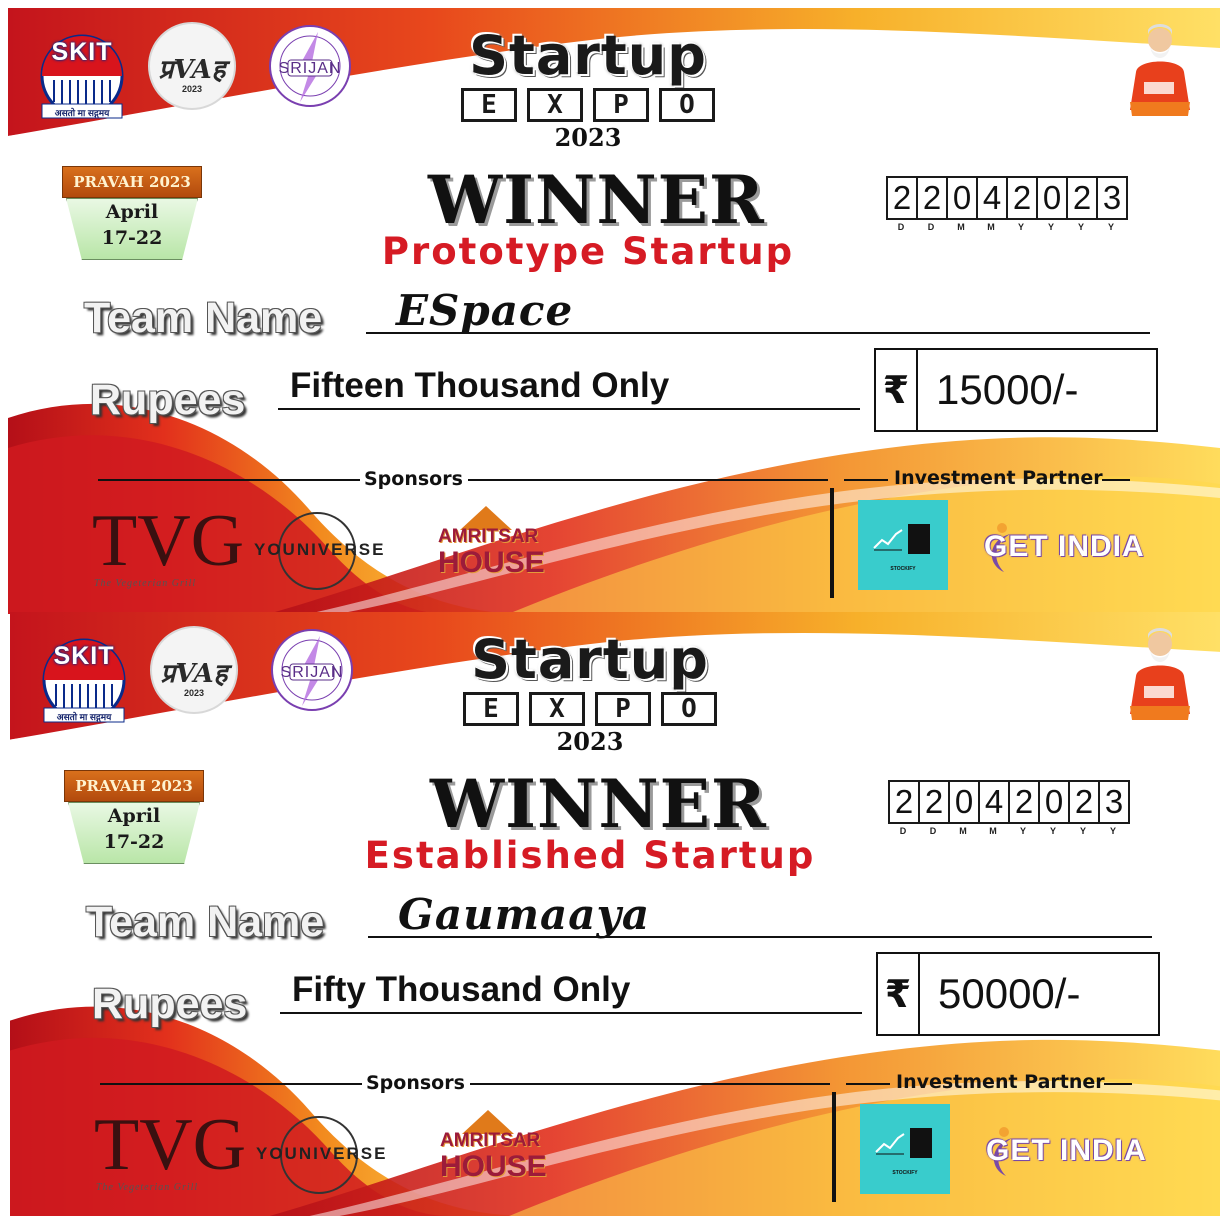  I want to click on pravah-date-badge: PRAVAH 2023 April 17-22, so click(132, 216).